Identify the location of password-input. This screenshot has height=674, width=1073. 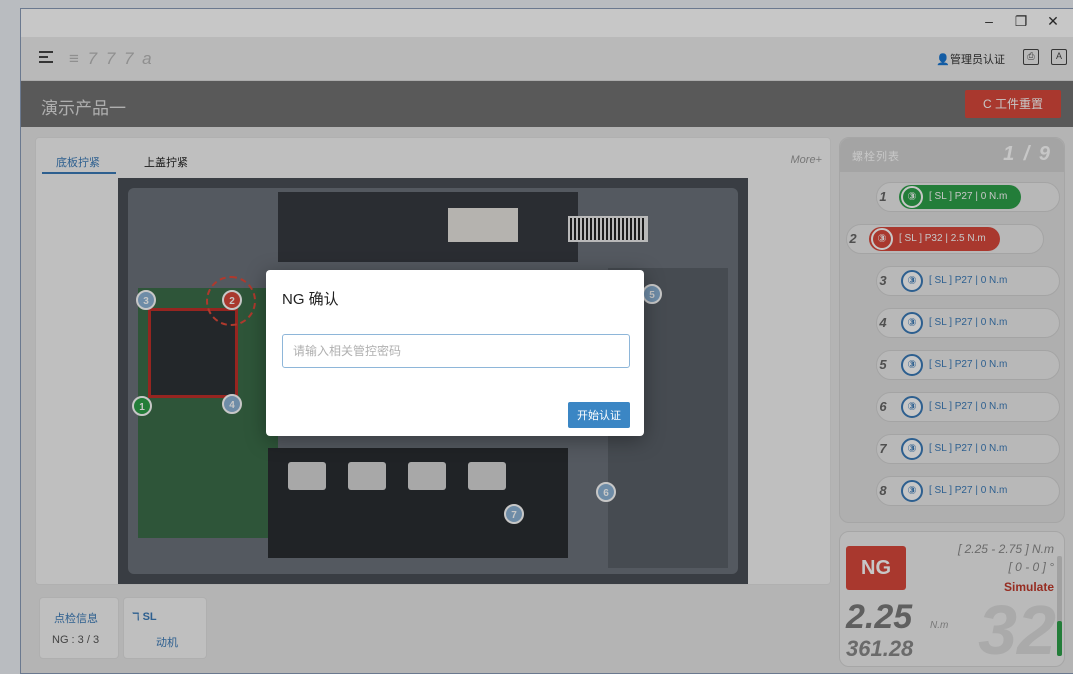
(456, 351).